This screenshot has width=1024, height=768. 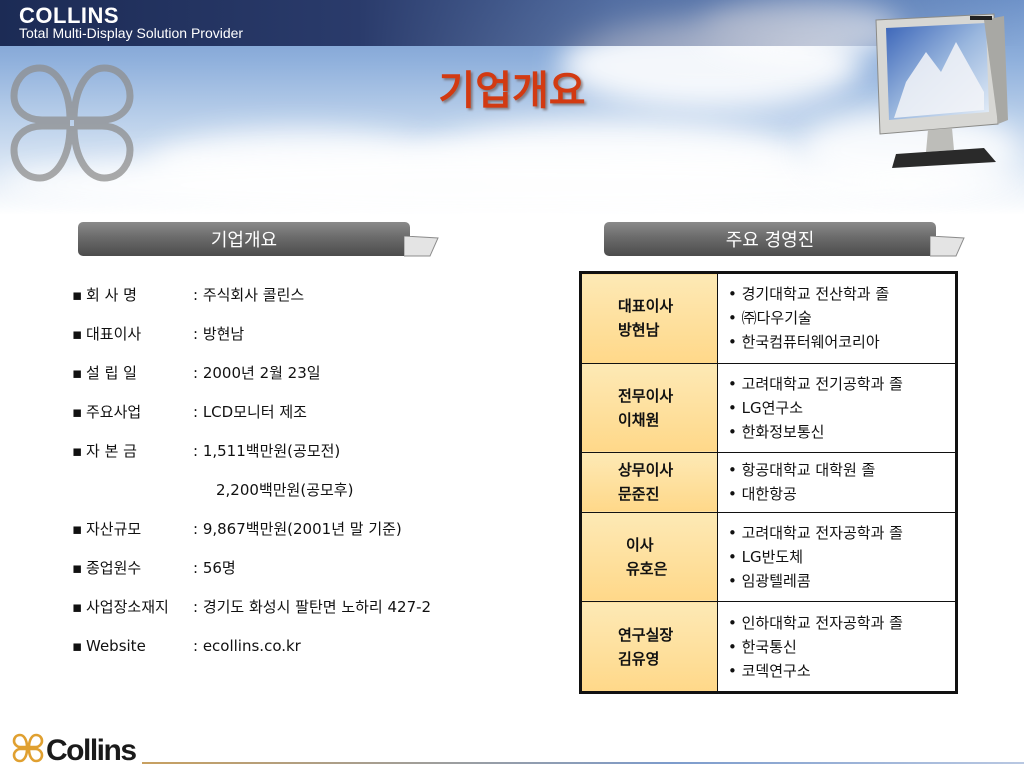 I want to click on history-item: • 인하대학교 전자공학과 졸, so click(x=815, y=622).